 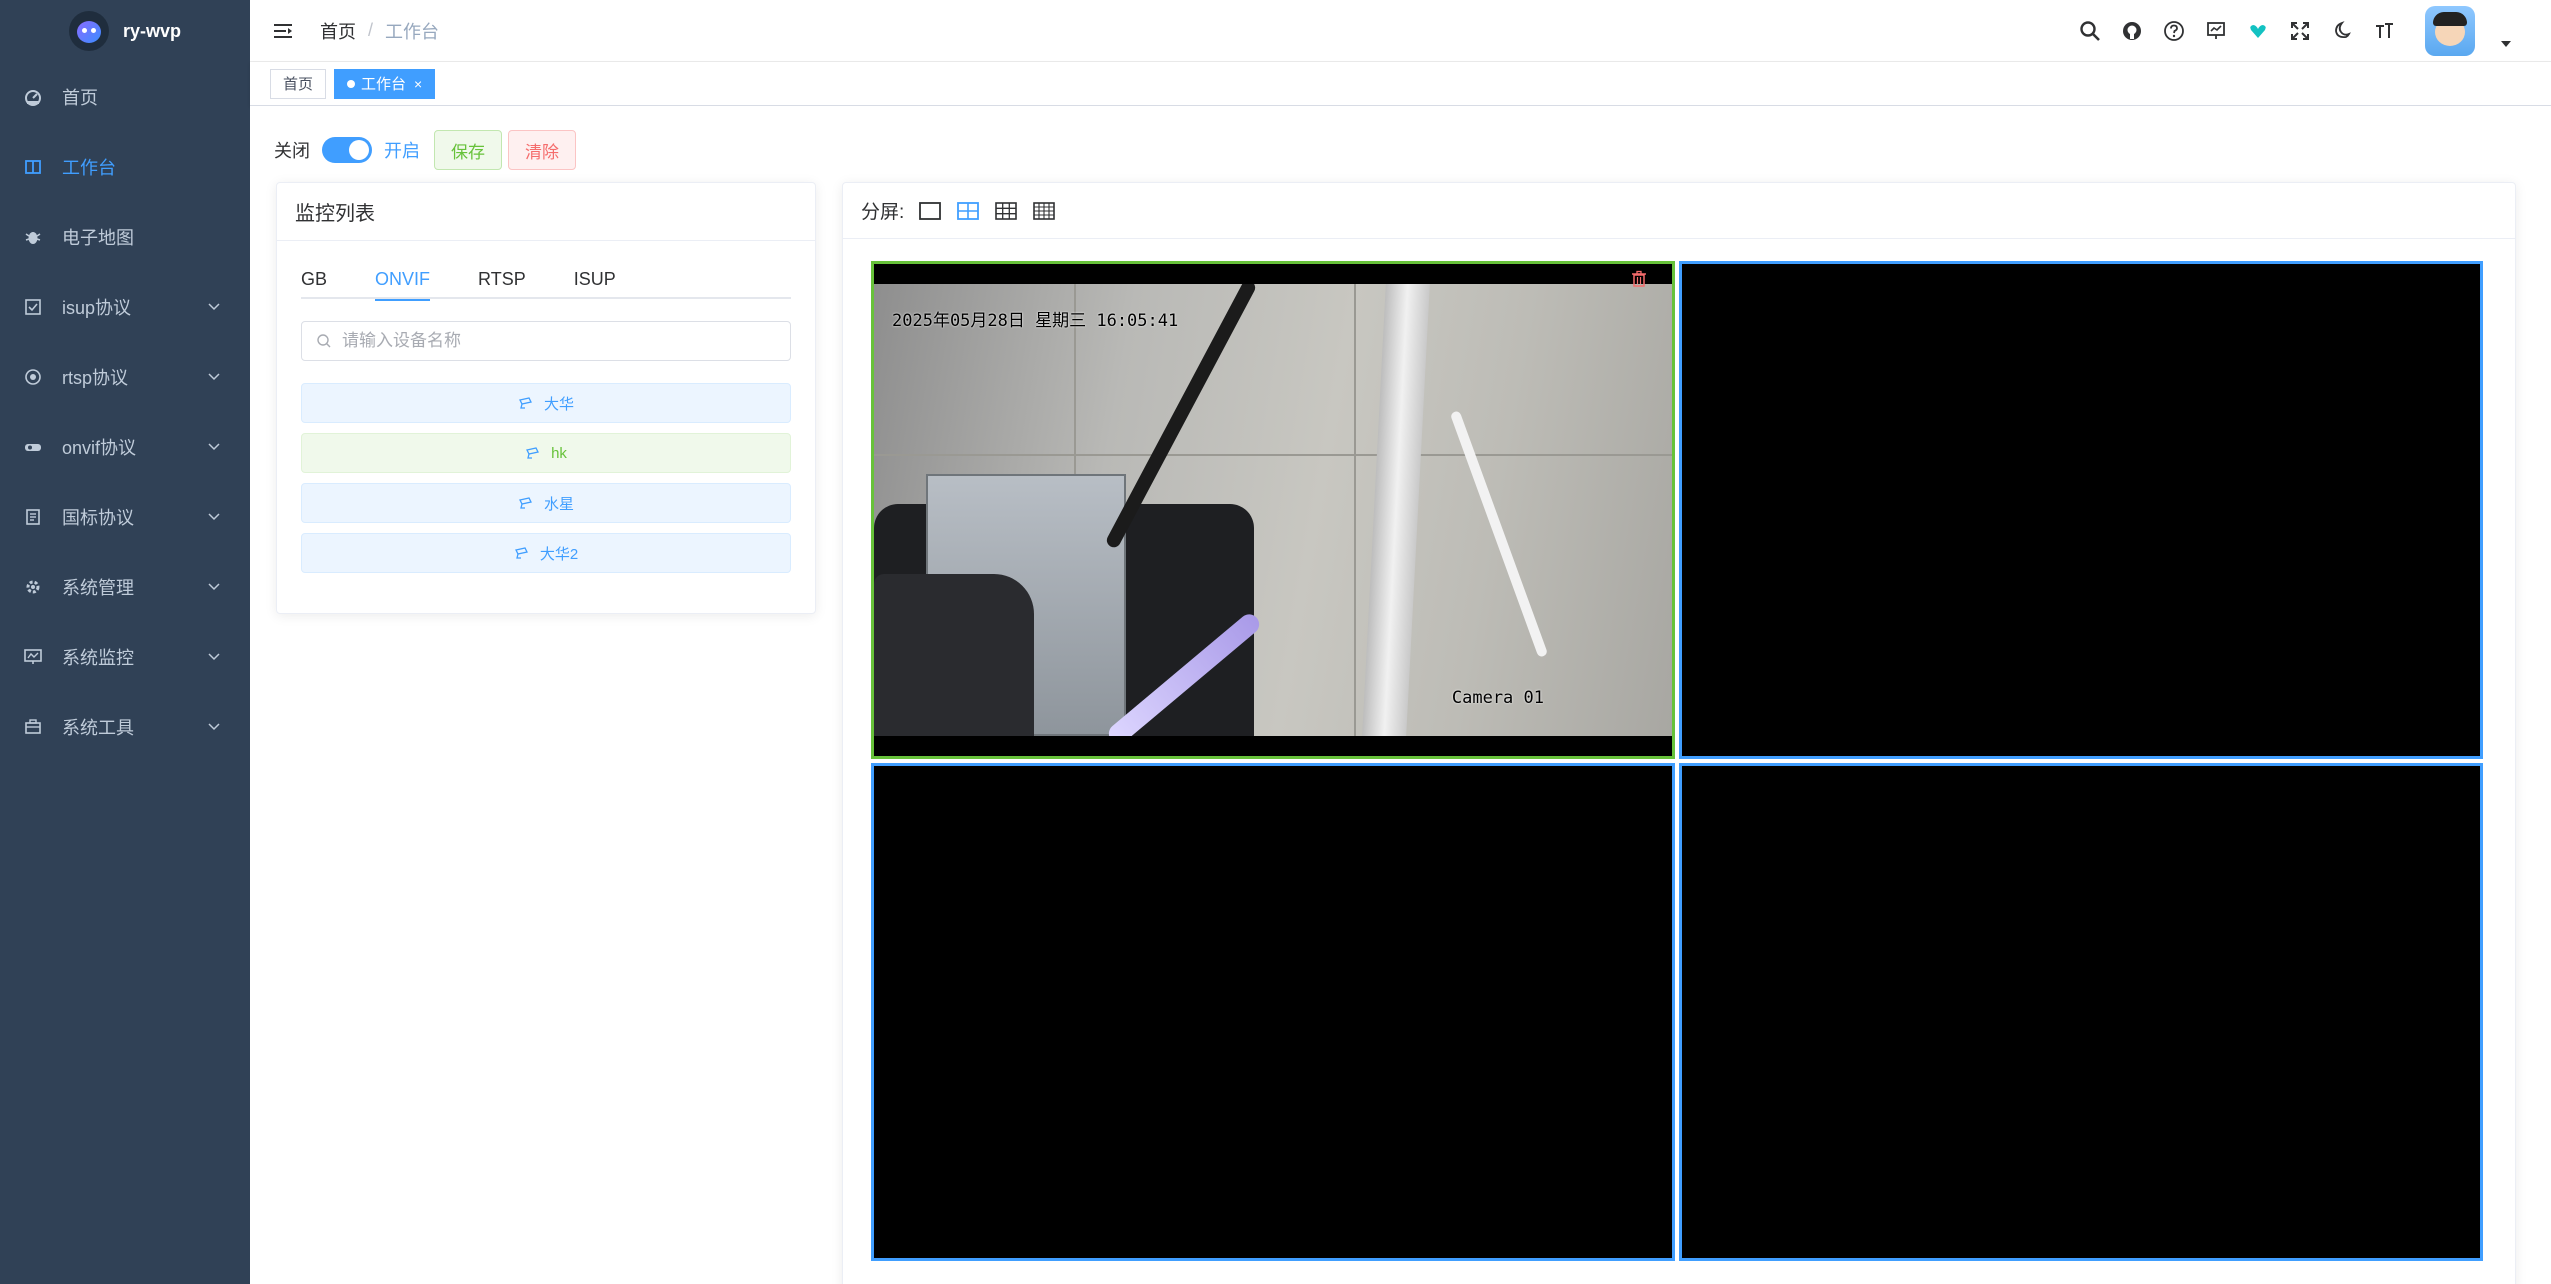 I want to click on sidebar-item-tools: 系统工具, so click(x=125, y=727).